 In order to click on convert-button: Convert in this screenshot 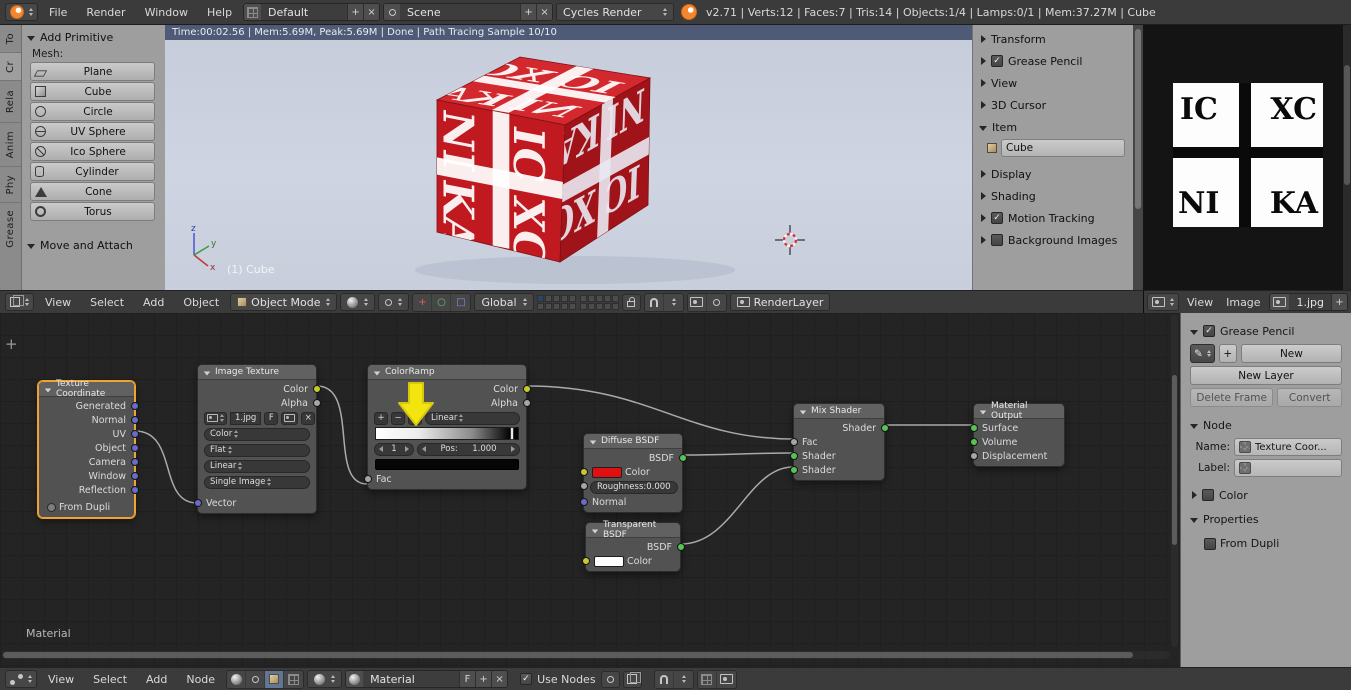, I will do `click(1309, 397)`.